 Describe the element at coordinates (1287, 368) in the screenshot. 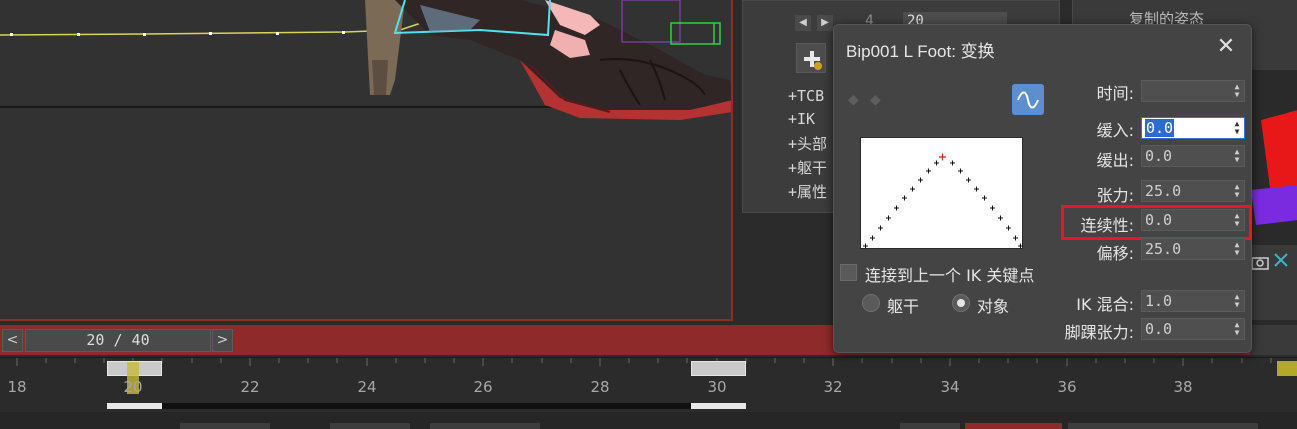

I see `timeline-key-selected` at that location.